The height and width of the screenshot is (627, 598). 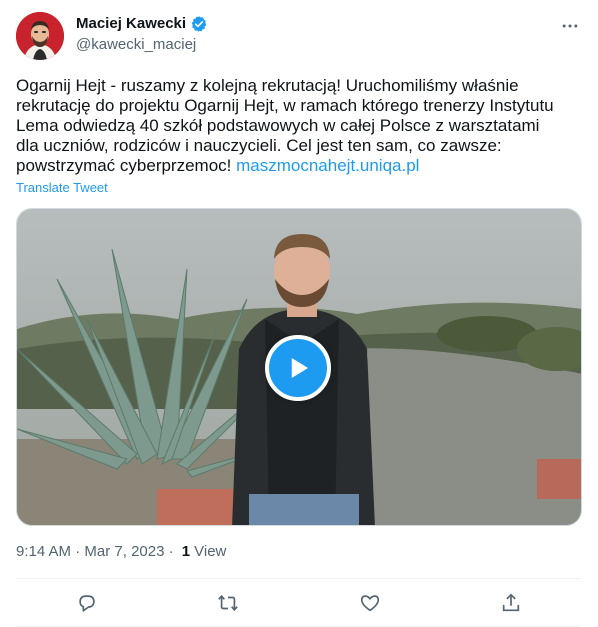 I want to click on like-button, so click(x=370, y=603).